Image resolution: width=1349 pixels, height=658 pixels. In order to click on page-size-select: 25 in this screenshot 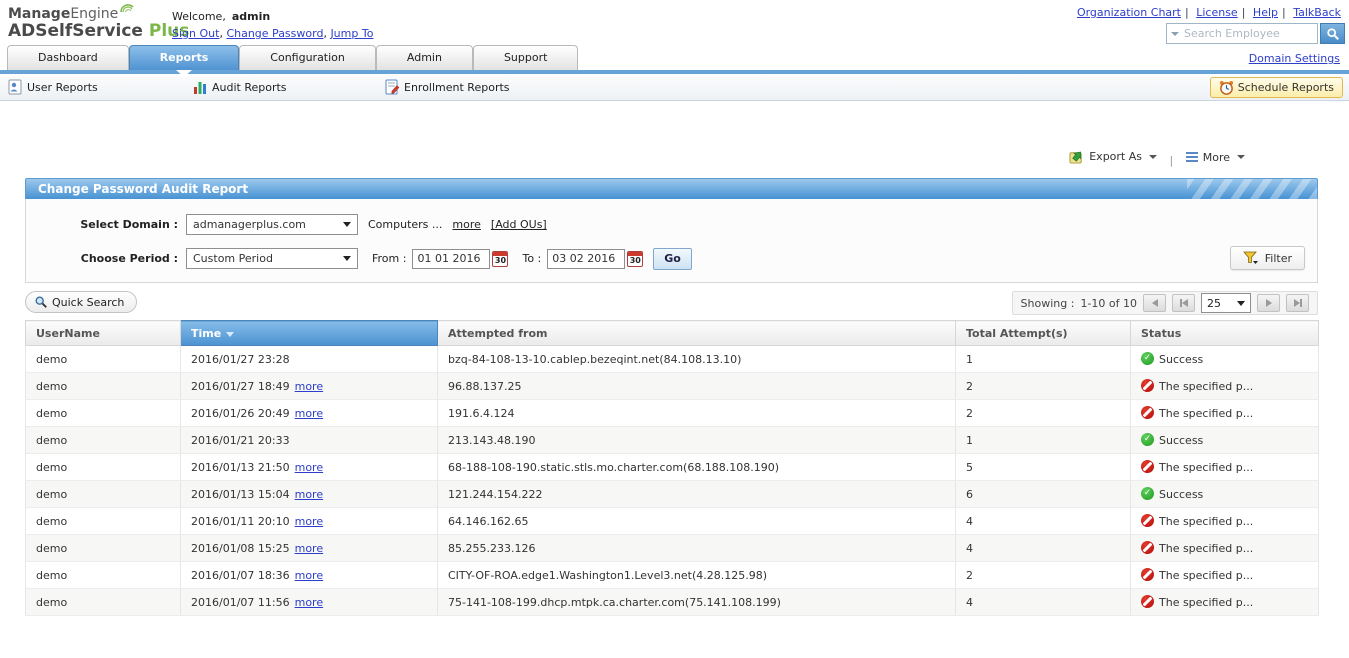, I will do `click(1226, 303)`.